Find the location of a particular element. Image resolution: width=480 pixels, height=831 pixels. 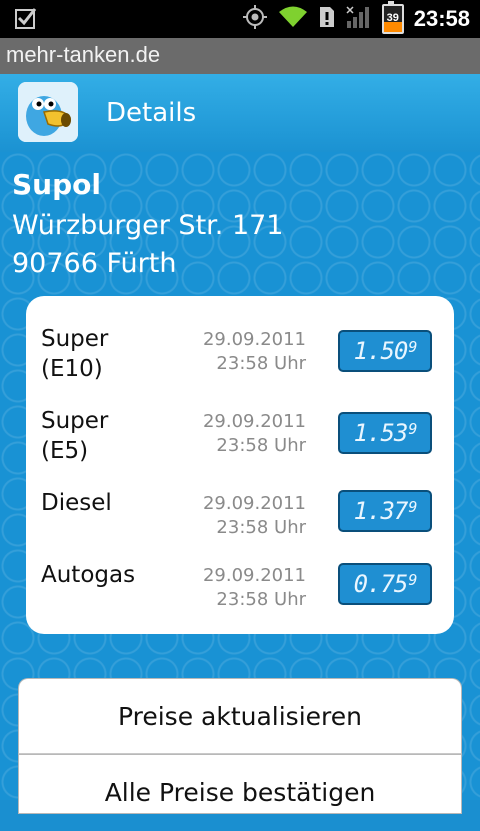

alert-icon is located at coordinates (327, 19).